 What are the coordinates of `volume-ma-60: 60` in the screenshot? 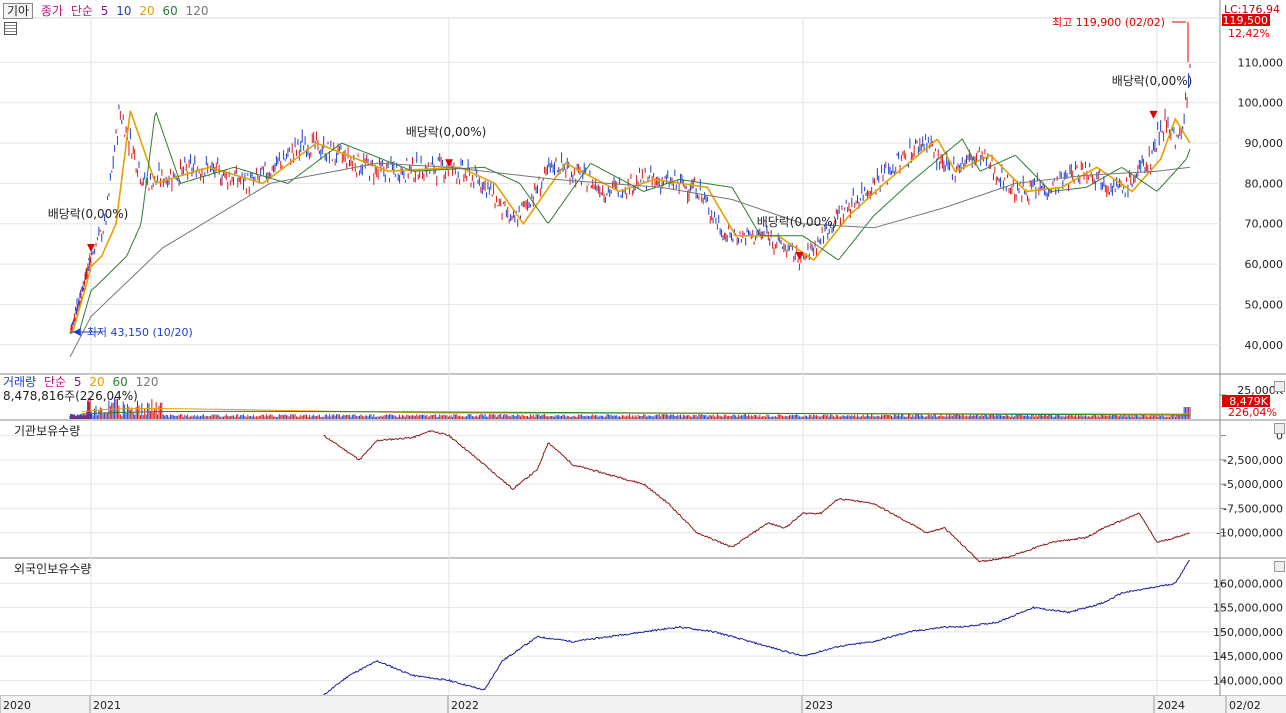 It's located at (120, 382).